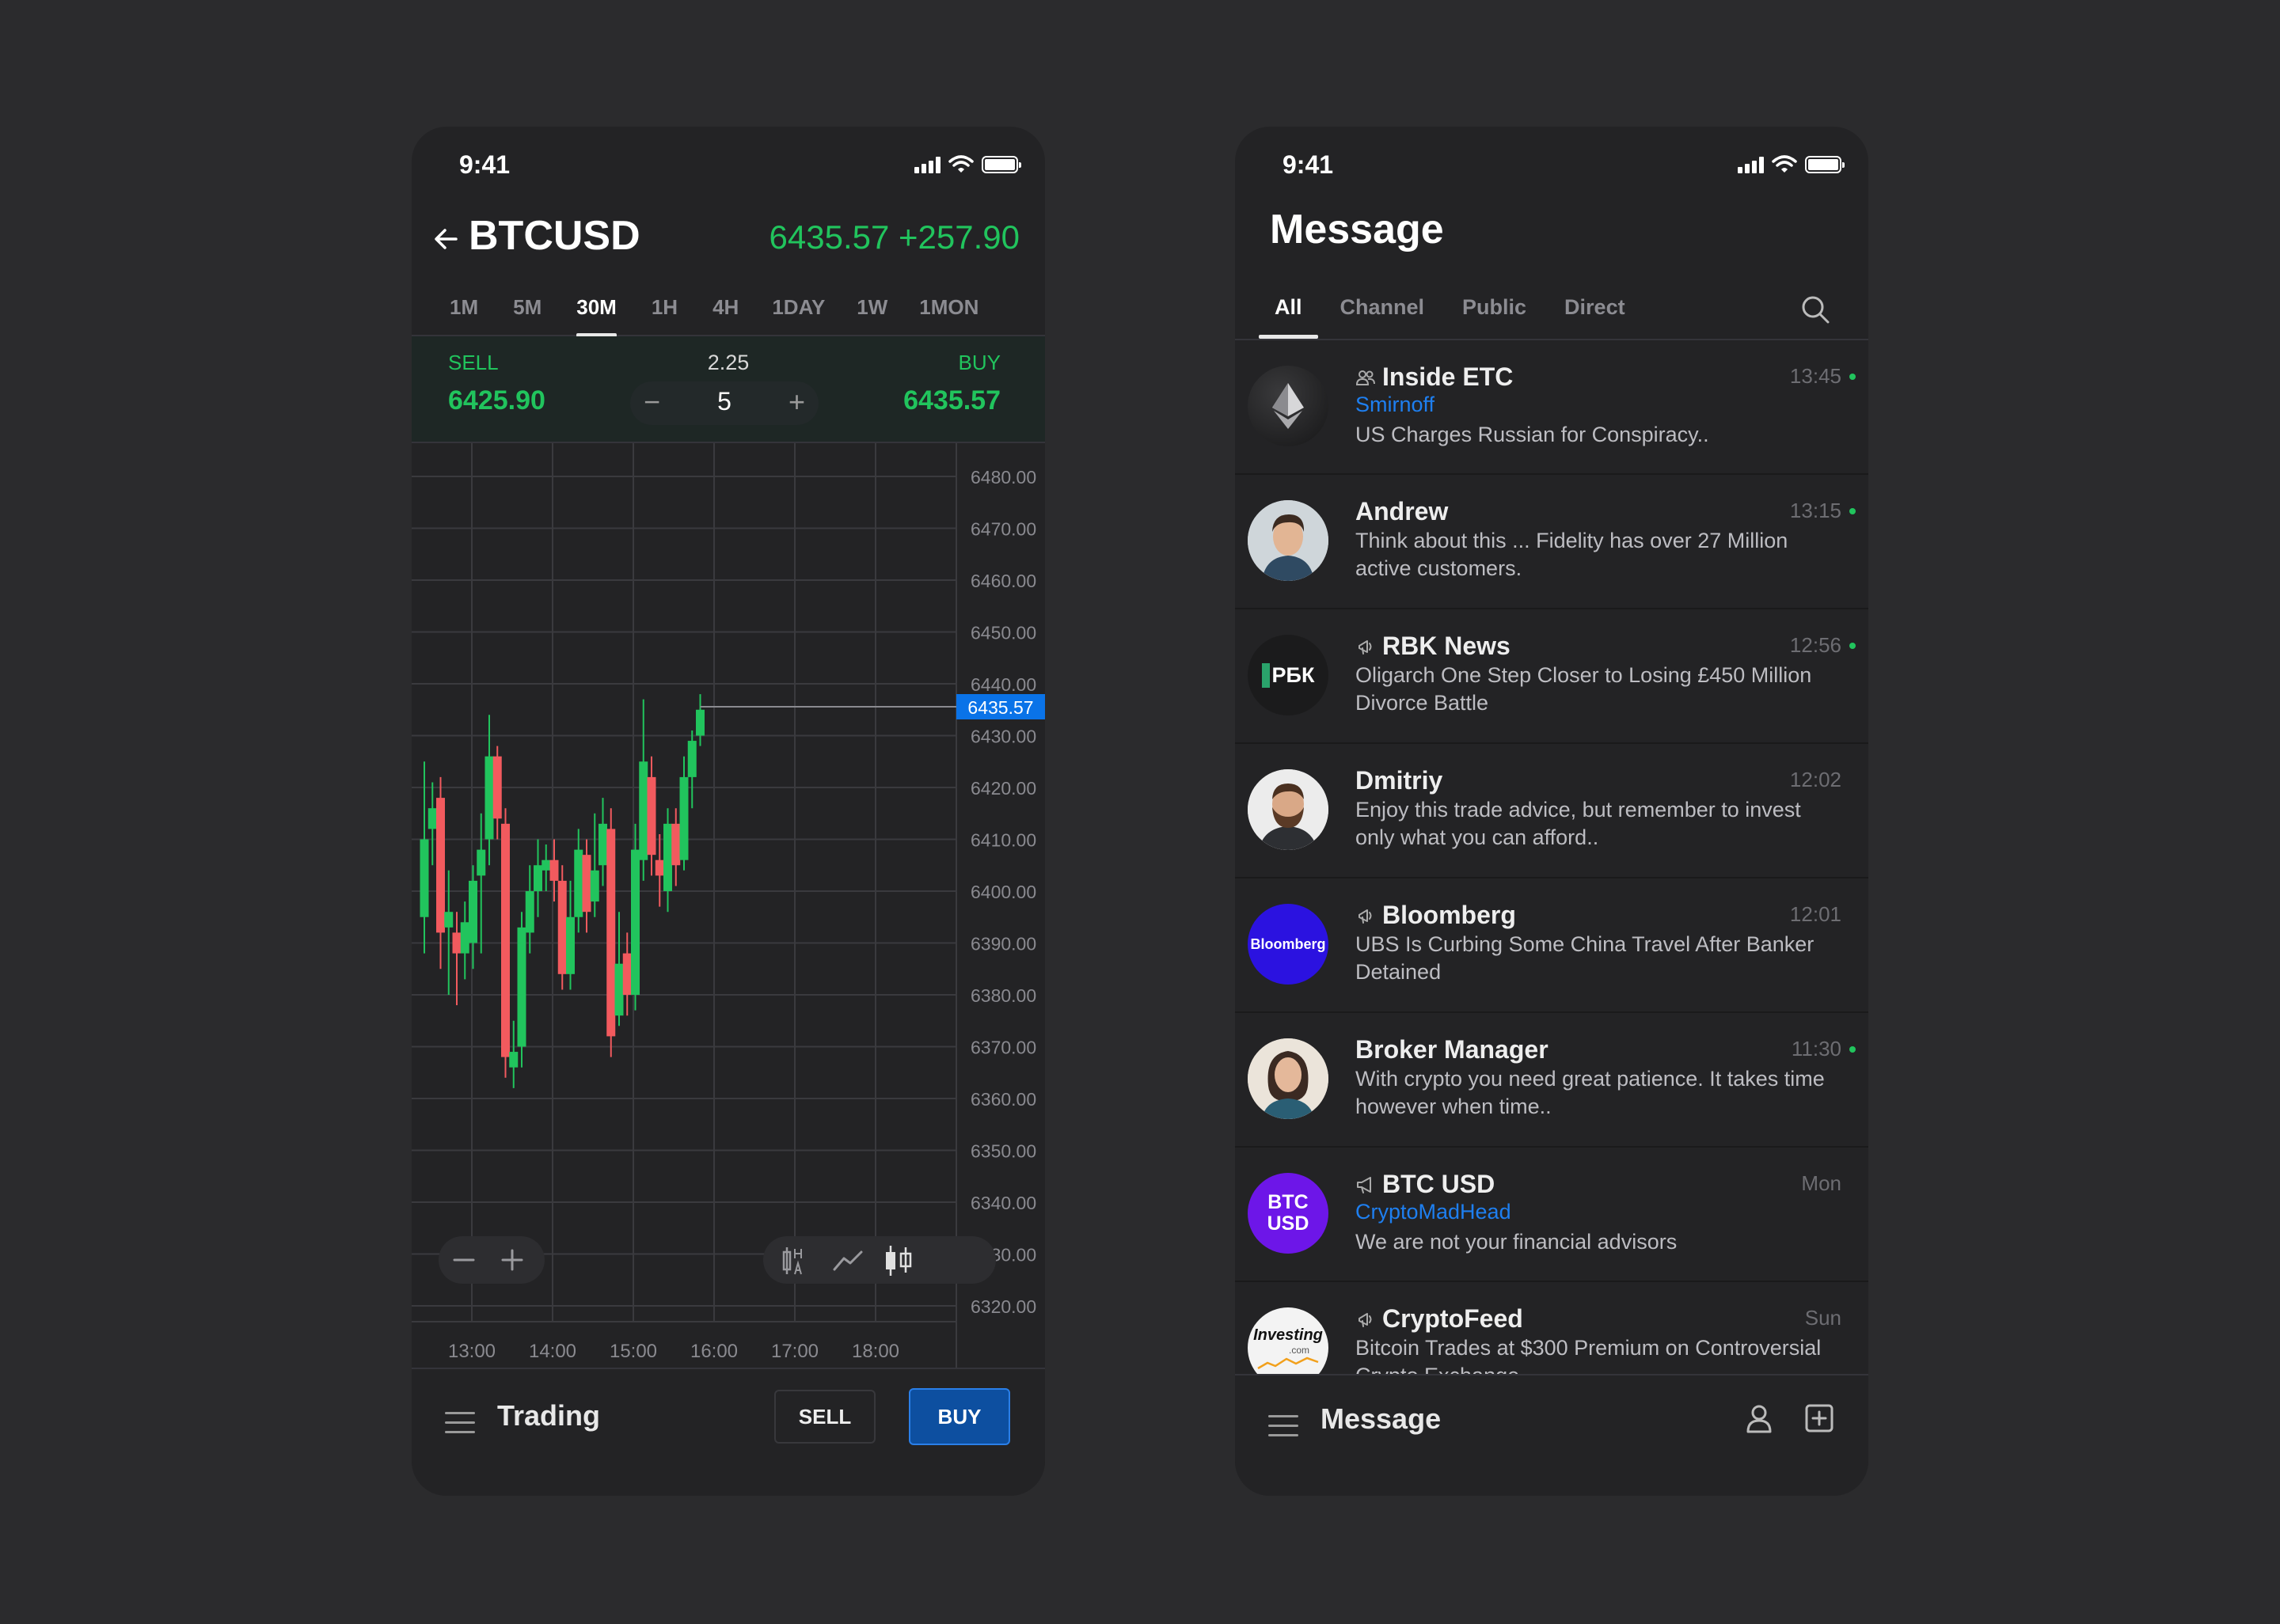 This screenshot has width=2280, height=1624. Describe the element at coordinates (527, 308) in the screenshot. I see `tab-timeframe-5m: 5M` at that location.